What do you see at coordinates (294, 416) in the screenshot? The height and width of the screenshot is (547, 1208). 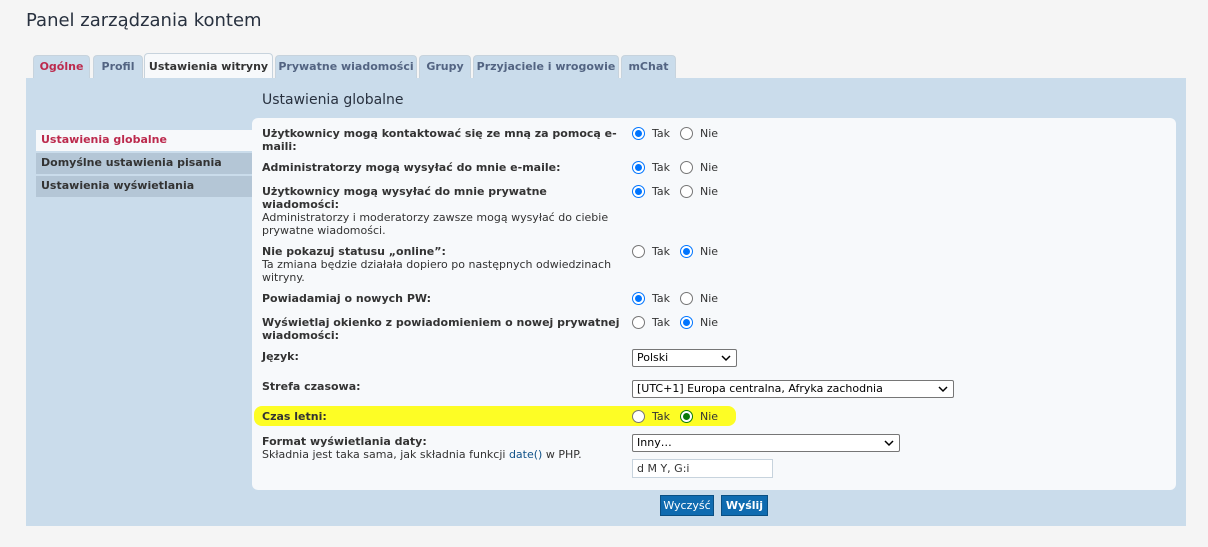 I see `dst-label: Czas letni:` at bounding box center [294, 416].